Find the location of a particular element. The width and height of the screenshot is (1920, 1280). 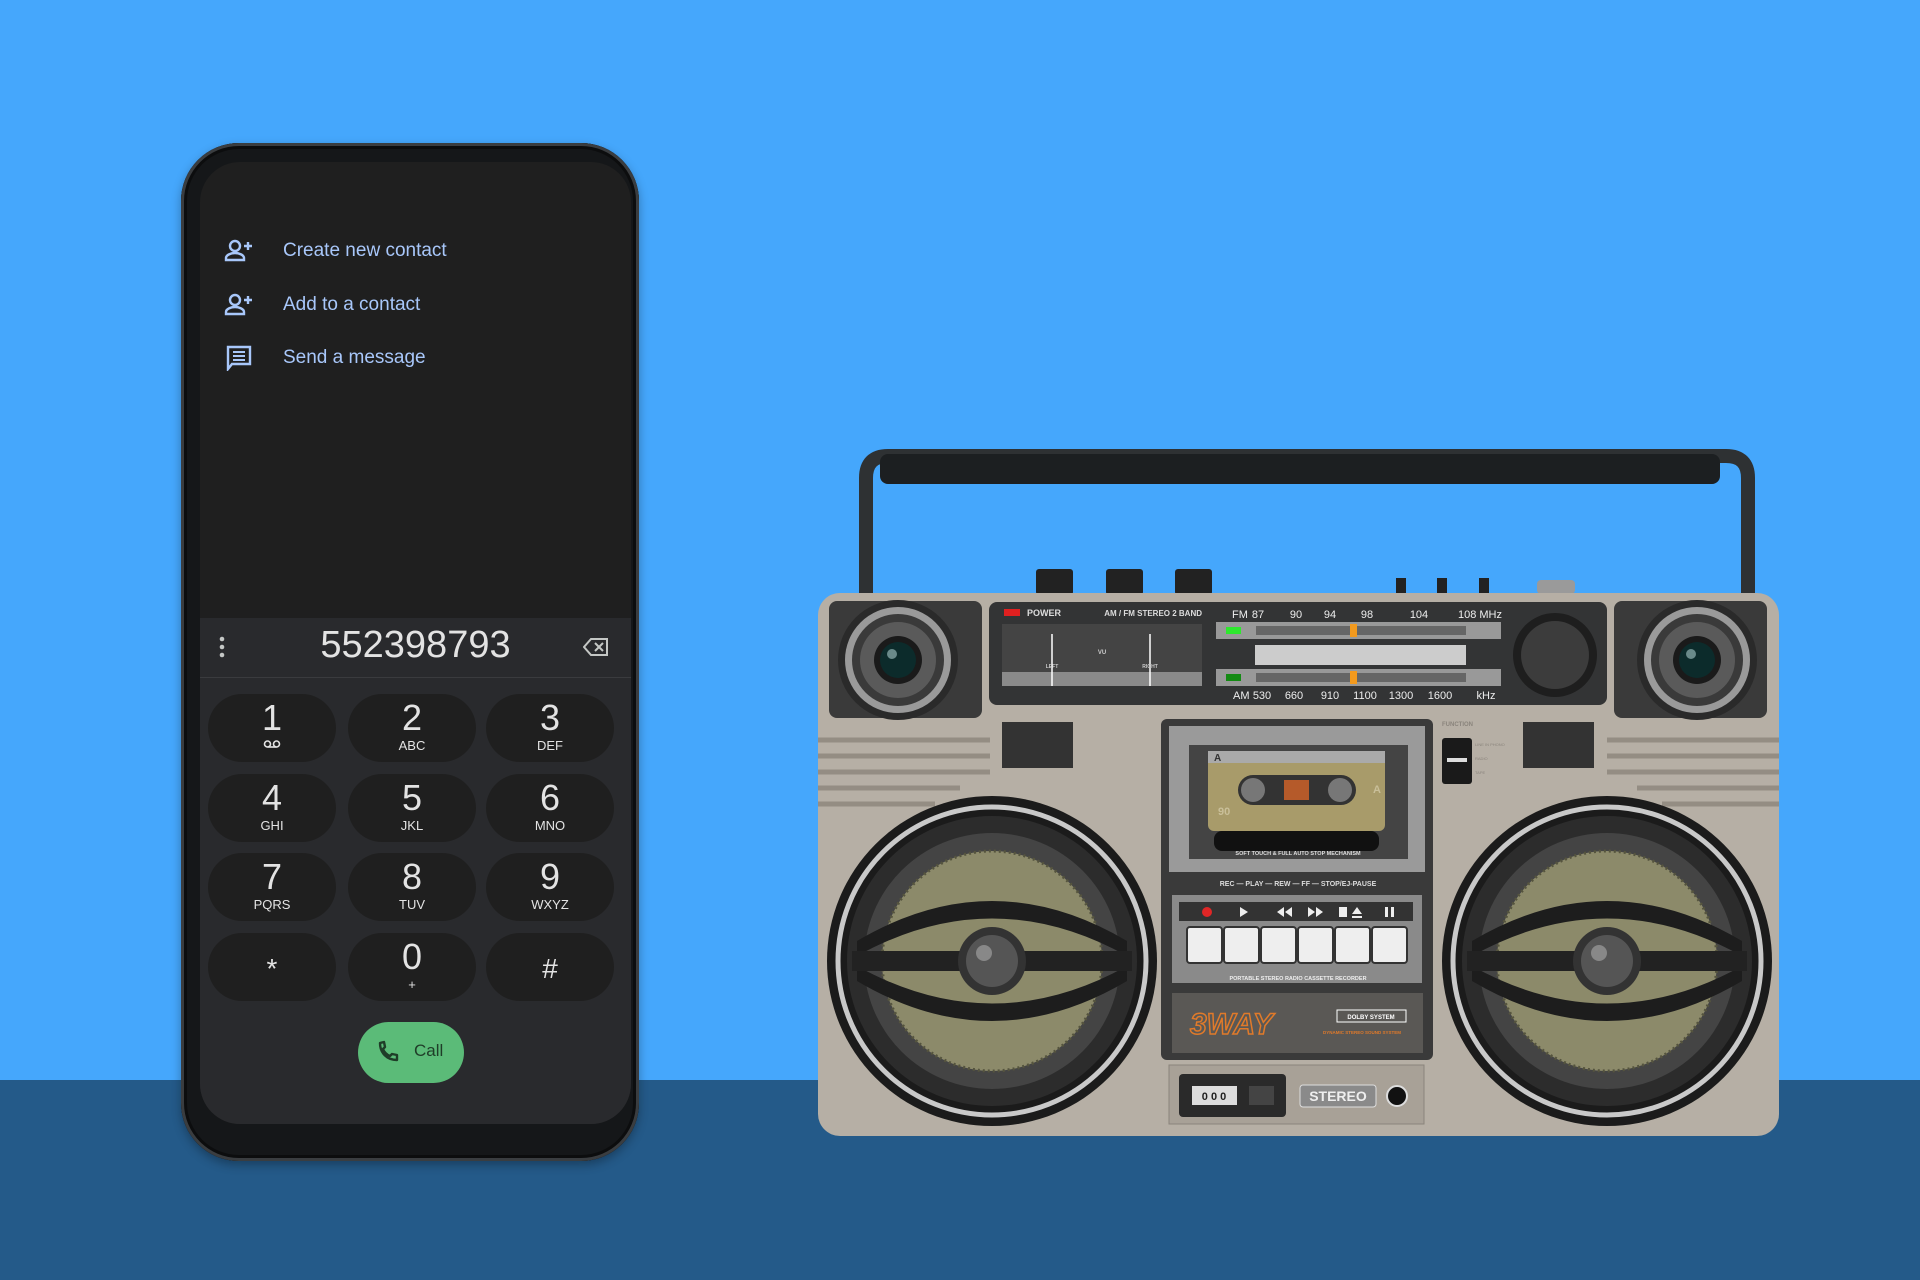

grille-left is located at coordinates (1037, 745).